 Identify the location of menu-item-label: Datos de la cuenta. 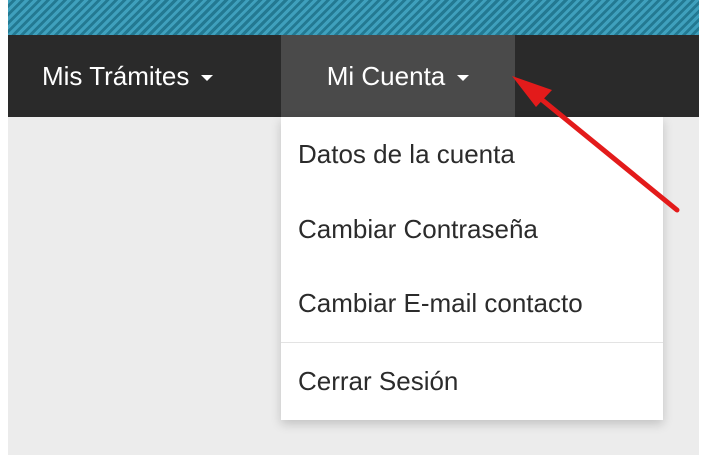
(406, 153).